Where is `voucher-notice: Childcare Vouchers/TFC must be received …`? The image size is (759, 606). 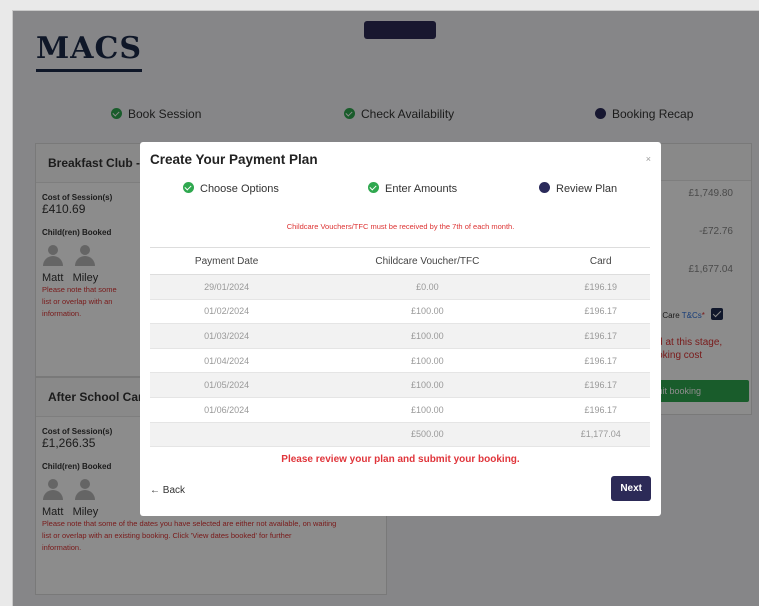
voucher-notice: Childcare Vouchers/TFC must be received … is located at coordinates (400, 226).